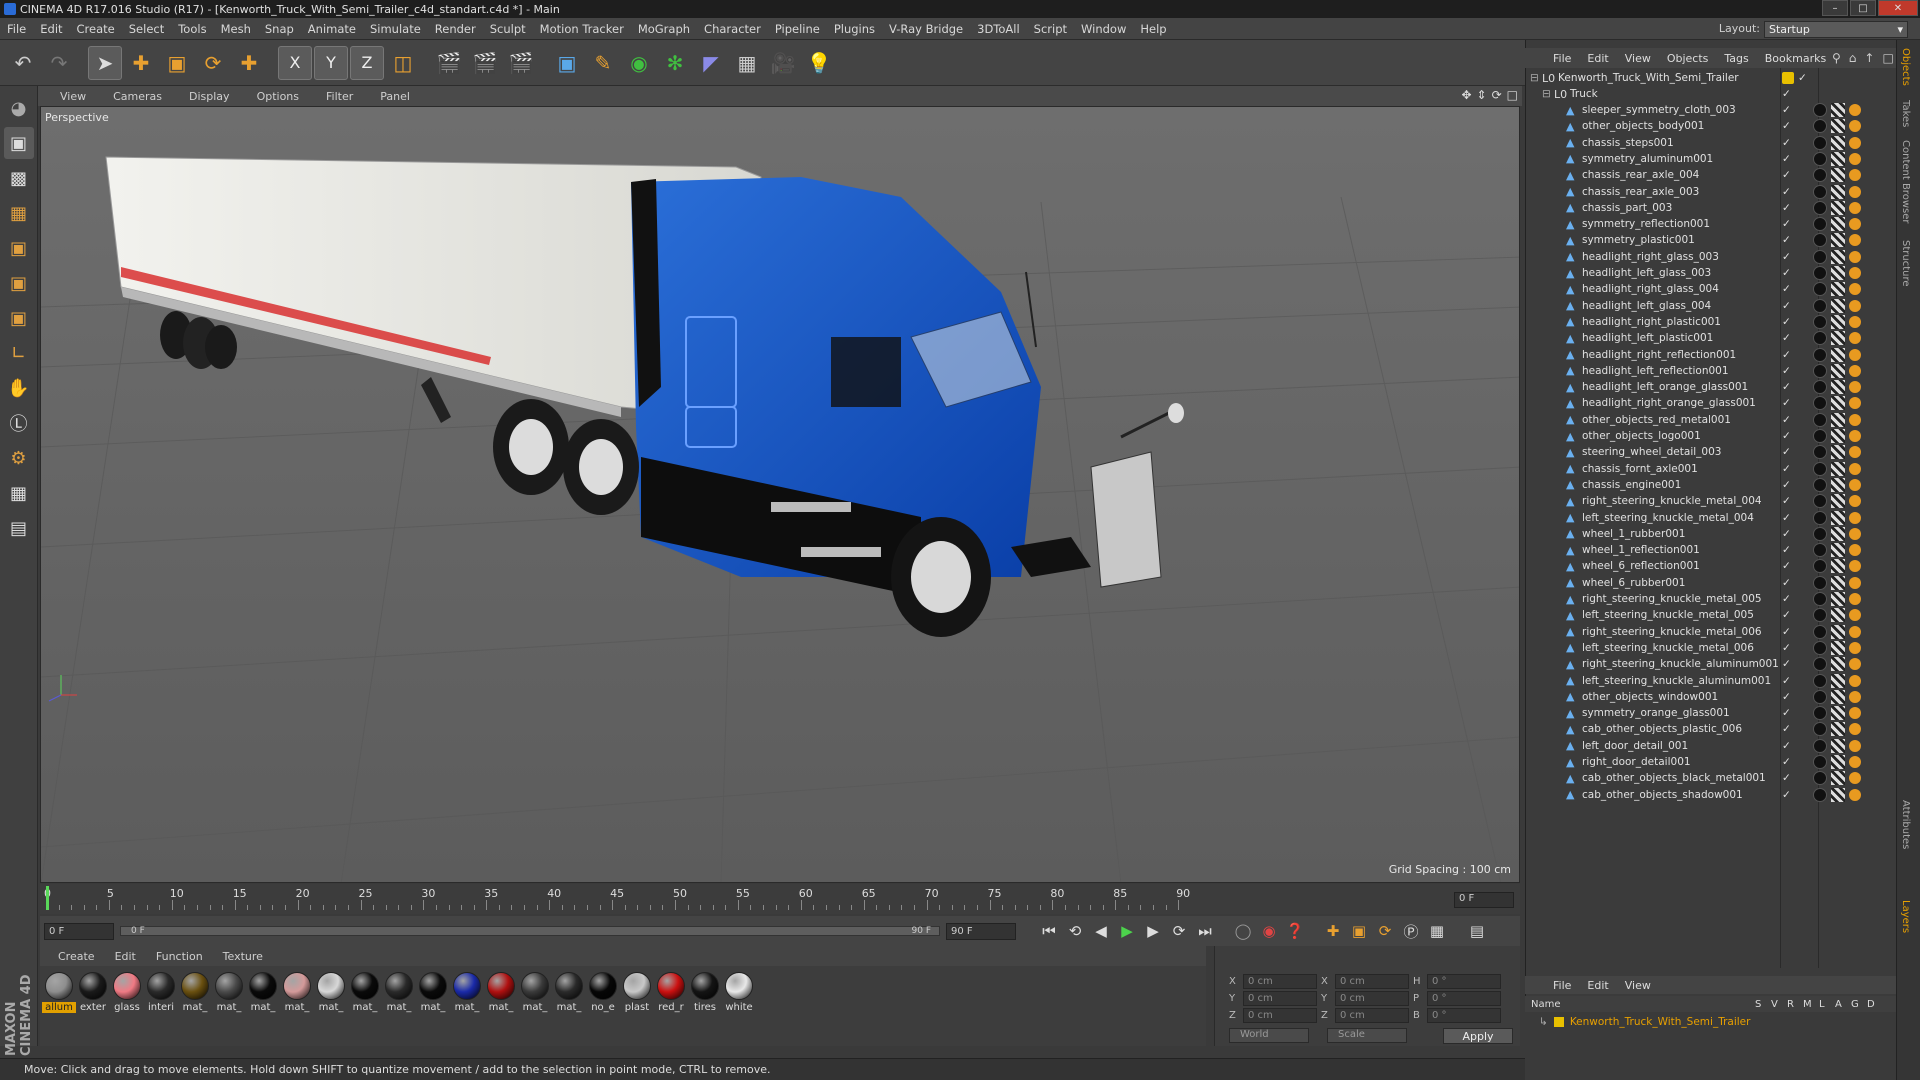 Image resolution: width=1920 pixels, height=1080 pixels. What do you see at coordinates (16, 29) in the screenshot?
I see `menu-file: File` at bounding box center [16, 29].